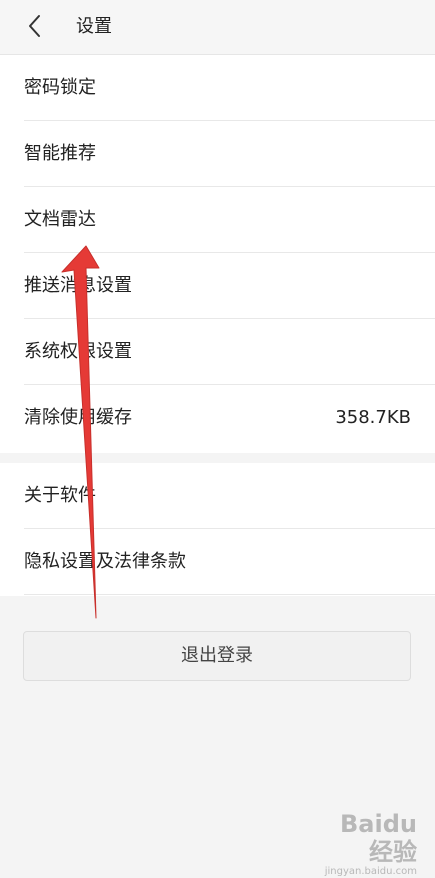 This screenshot has width=435, height=878. What do you see at coordinates (60, 153) in the screenshot?
I see `settings-item-label: 智能推荐` at bounding box center [60, 153].